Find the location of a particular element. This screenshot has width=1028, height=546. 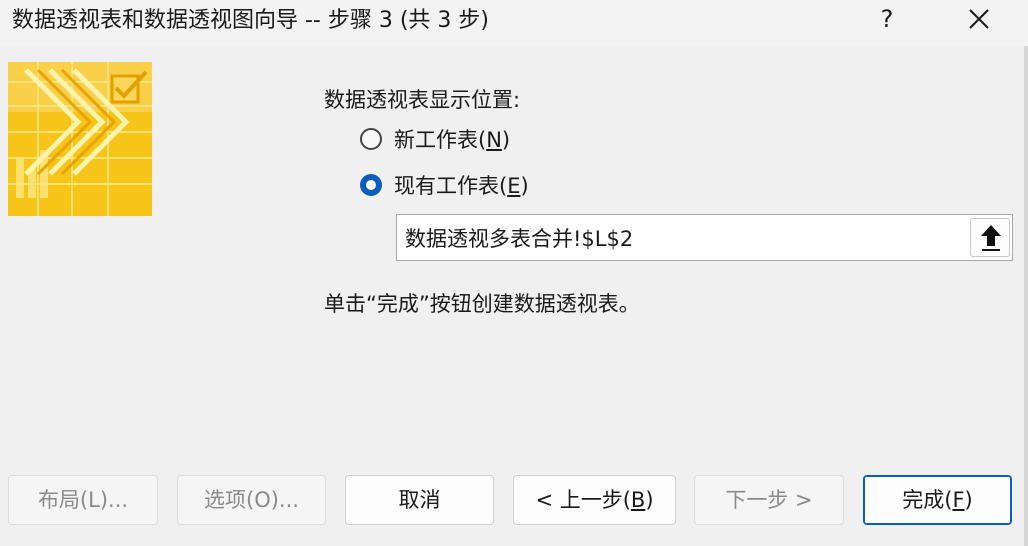

close-button is located at coordinates (979, 20).